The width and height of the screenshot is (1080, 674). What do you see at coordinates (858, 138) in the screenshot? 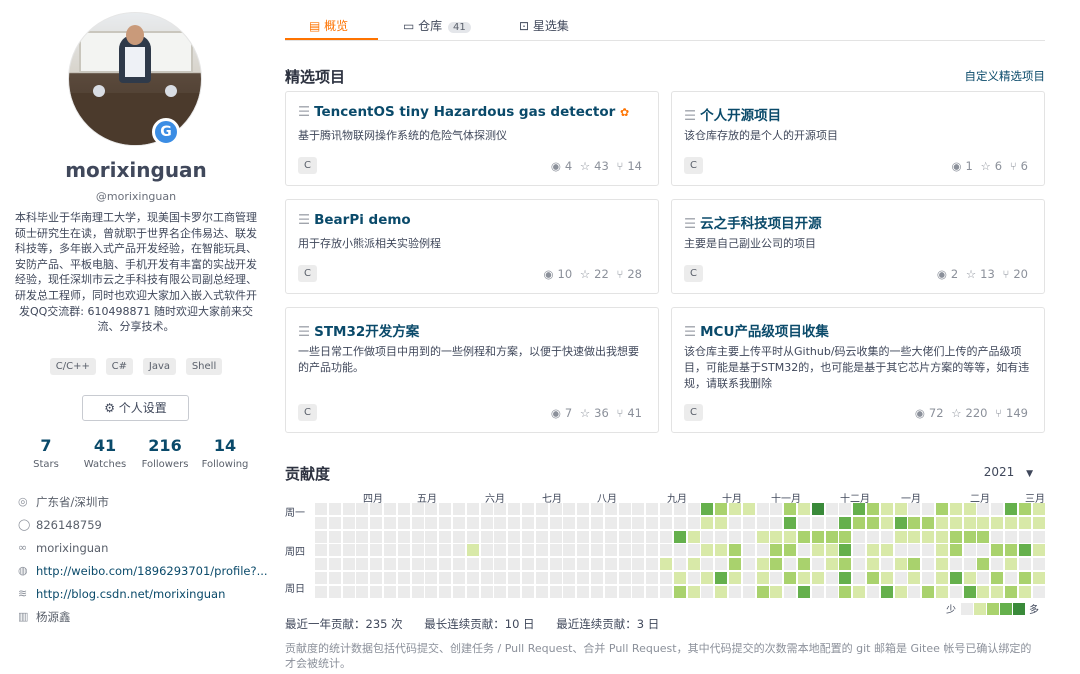
I see `featured-card: ☰ 个人开源项目 该仓库存放的是个人的开源项目 C ◉ 1 ☆ 6 ⑂ 6` at bounding box center [858, 138].